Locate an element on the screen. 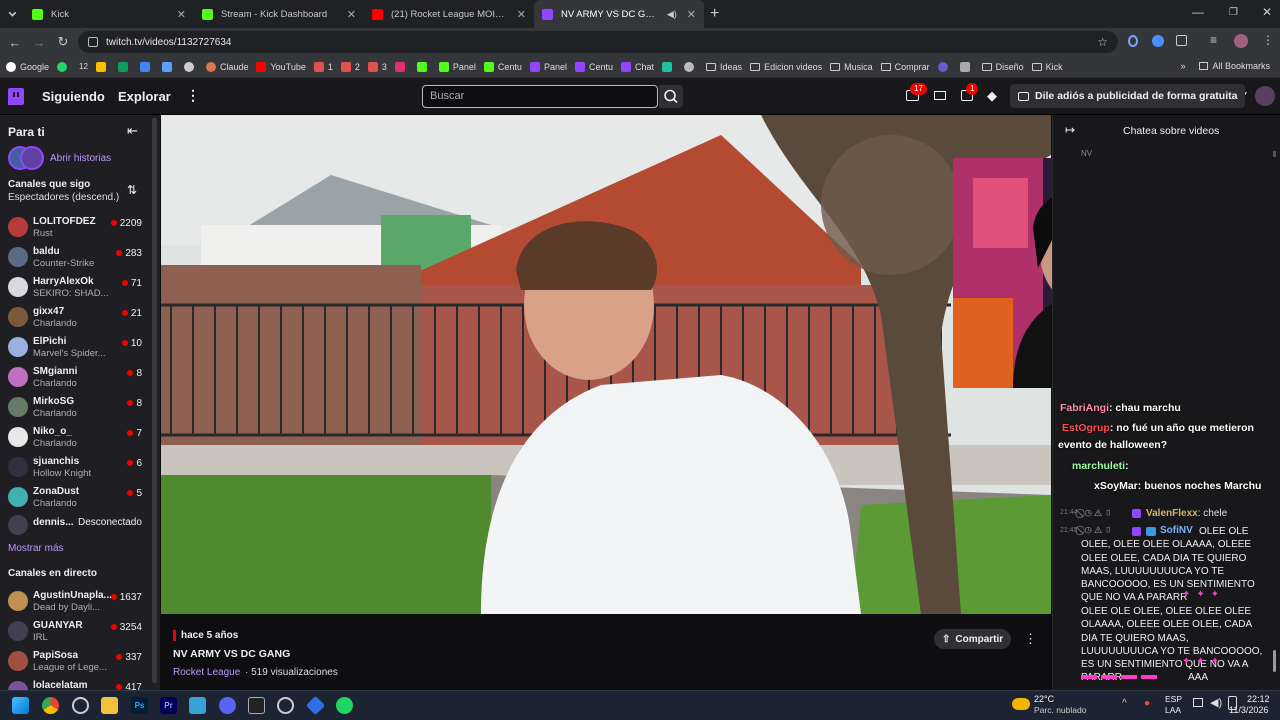 This screenshot has width=1280, height=720. bookmark: 2 is located at coordinates (350, 66).